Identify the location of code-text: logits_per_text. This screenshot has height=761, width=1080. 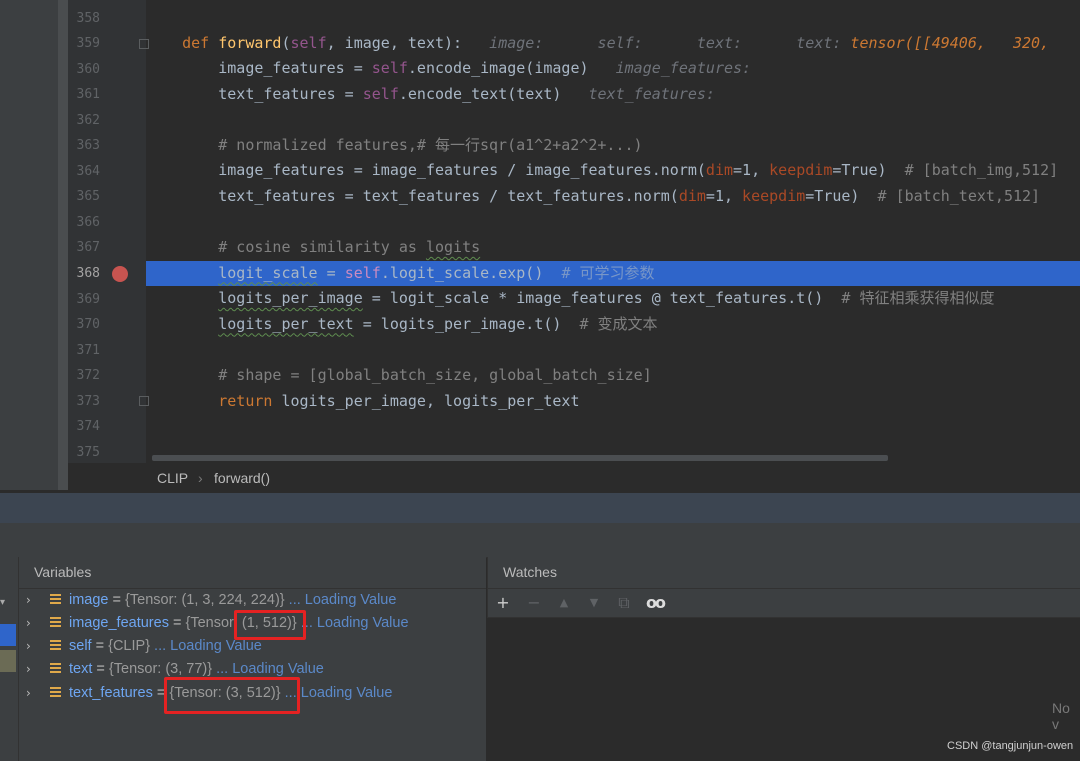
(286, 323).